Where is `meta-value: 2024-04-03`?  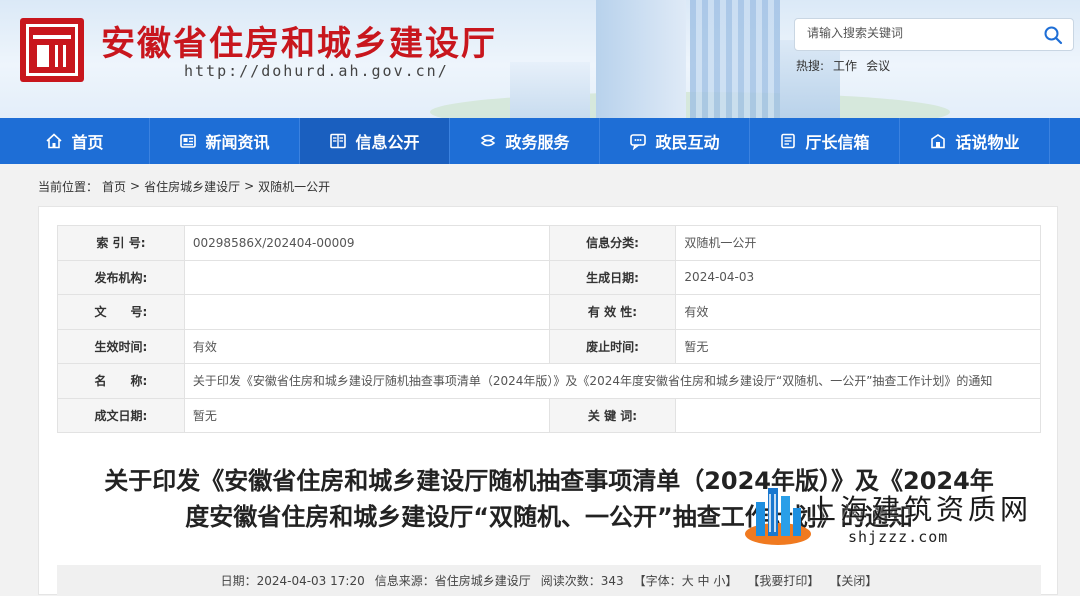
meta-value: 2024-04-03 is located at coordinates (858, 277).